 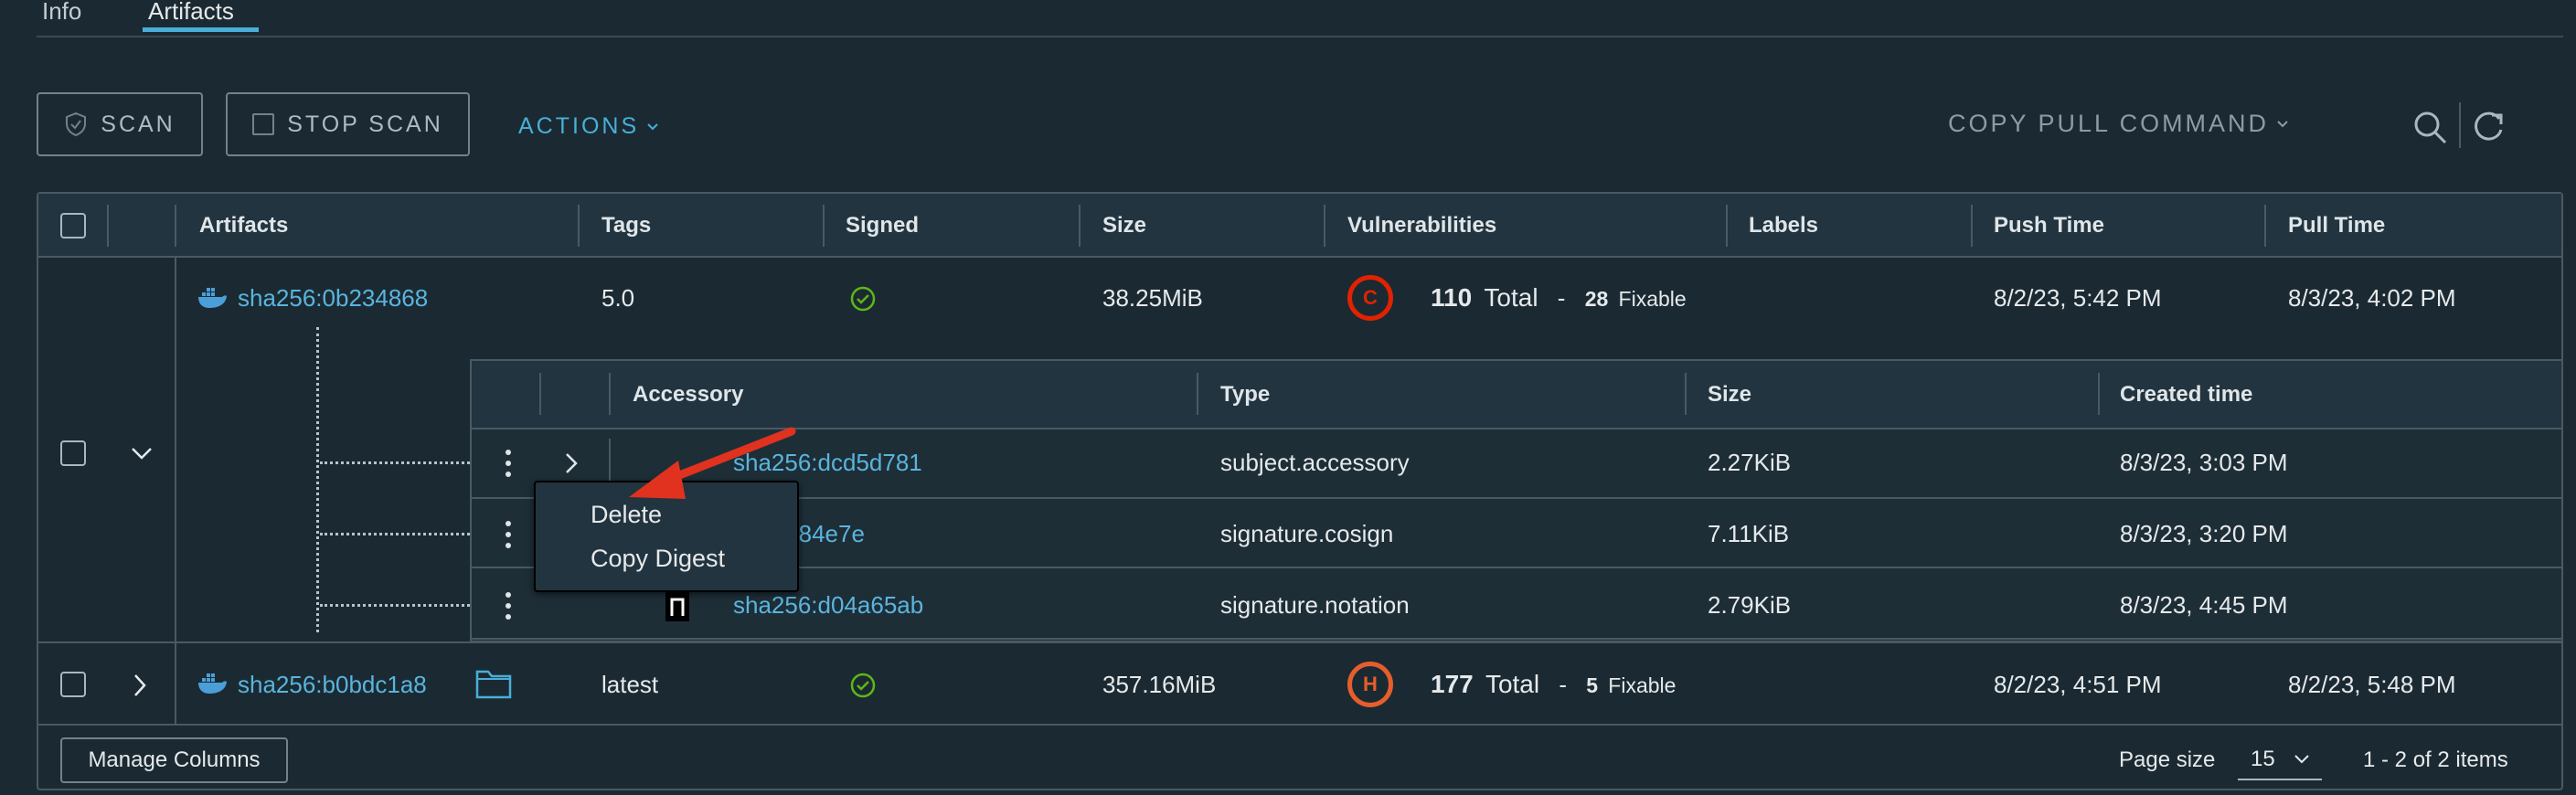 I want to click on tree-connector, so click(x=395, y=605).